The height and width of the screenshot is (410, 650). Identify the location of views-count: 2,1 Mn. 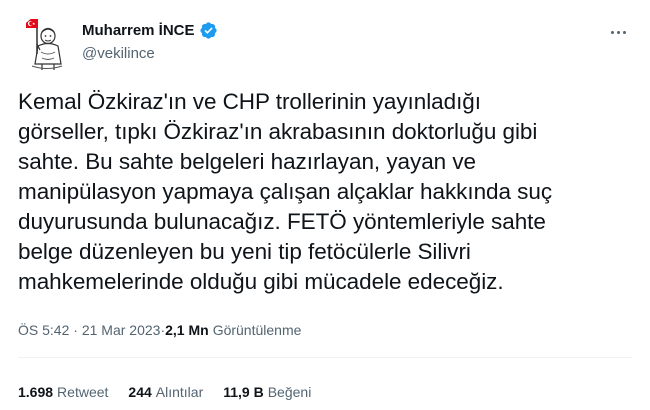
(187, 330).